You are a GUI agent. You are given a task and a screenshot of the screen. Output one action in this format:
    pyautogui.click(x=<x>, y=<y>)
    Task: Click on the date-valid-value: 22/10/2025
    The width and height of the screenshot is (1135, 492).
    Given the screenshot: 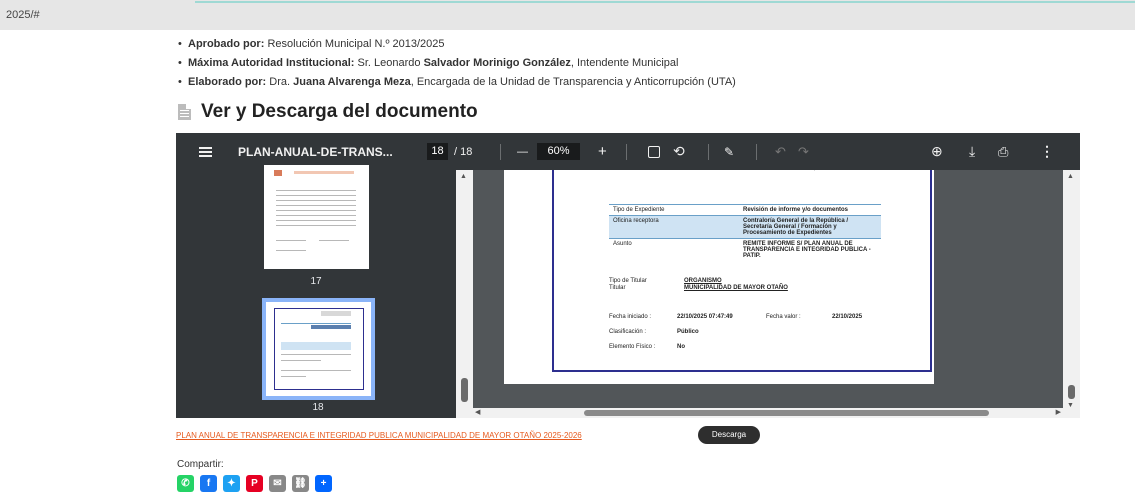 What is the action you would take?
    pyautogui.click(x=847, y=317)
    